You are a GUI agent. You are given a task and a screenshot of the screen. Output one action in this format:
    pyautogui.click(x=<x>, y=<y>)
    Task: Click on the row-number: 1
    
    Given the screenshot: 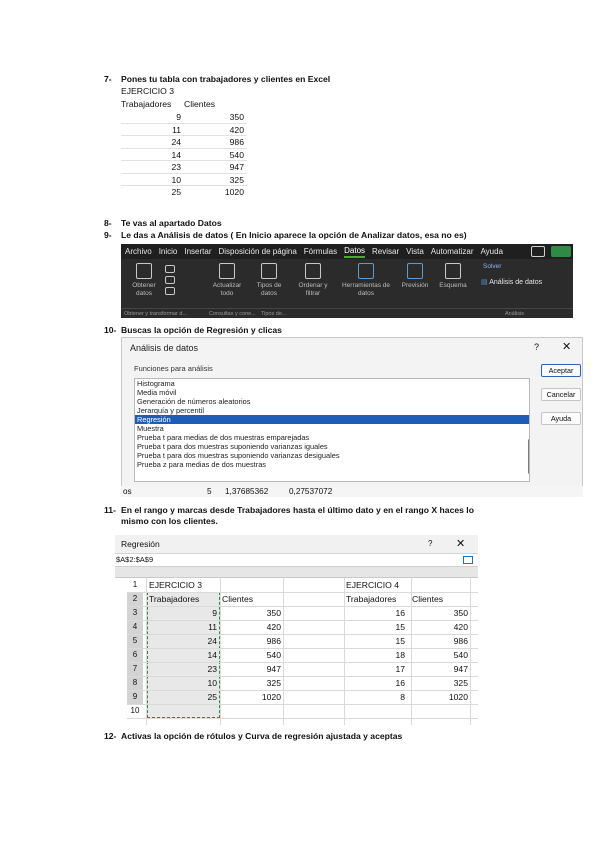 What is the action you would take?
    pyautogui.click(x=135, y=585)
    